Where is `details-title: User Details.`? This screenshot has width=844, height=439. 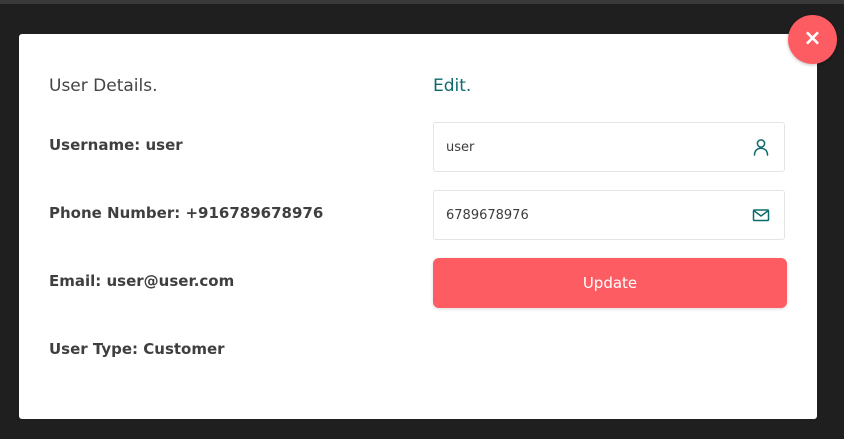 details-title: User Details. is located at coordinates (103, 86).